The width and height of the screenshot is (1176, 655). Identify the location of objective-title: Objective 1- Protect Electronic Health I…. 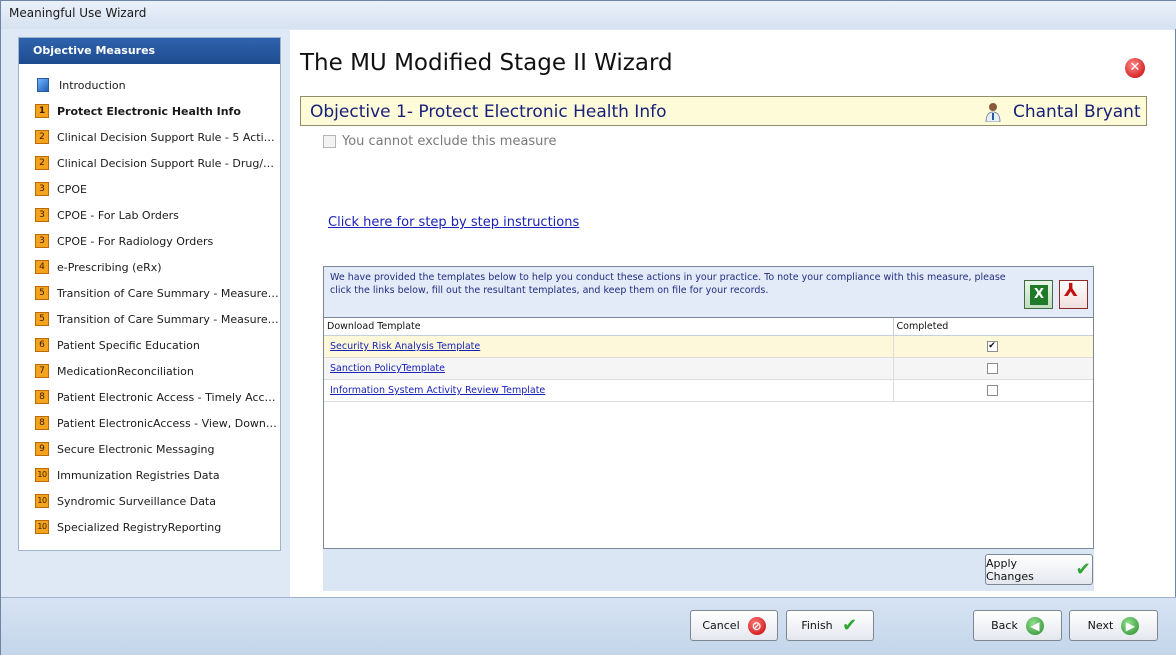
(488, 112).